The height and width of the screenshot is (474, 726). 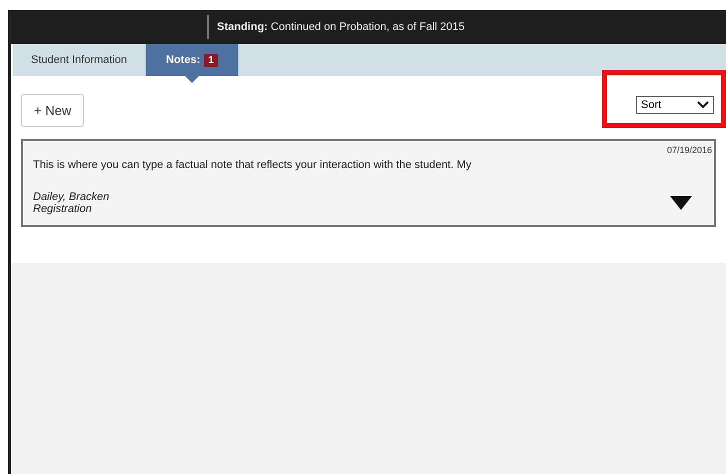 What do you see at coordinates (52, 110) in the screenshot?
I see `new-button: + New` at bounding box center [52, 110].